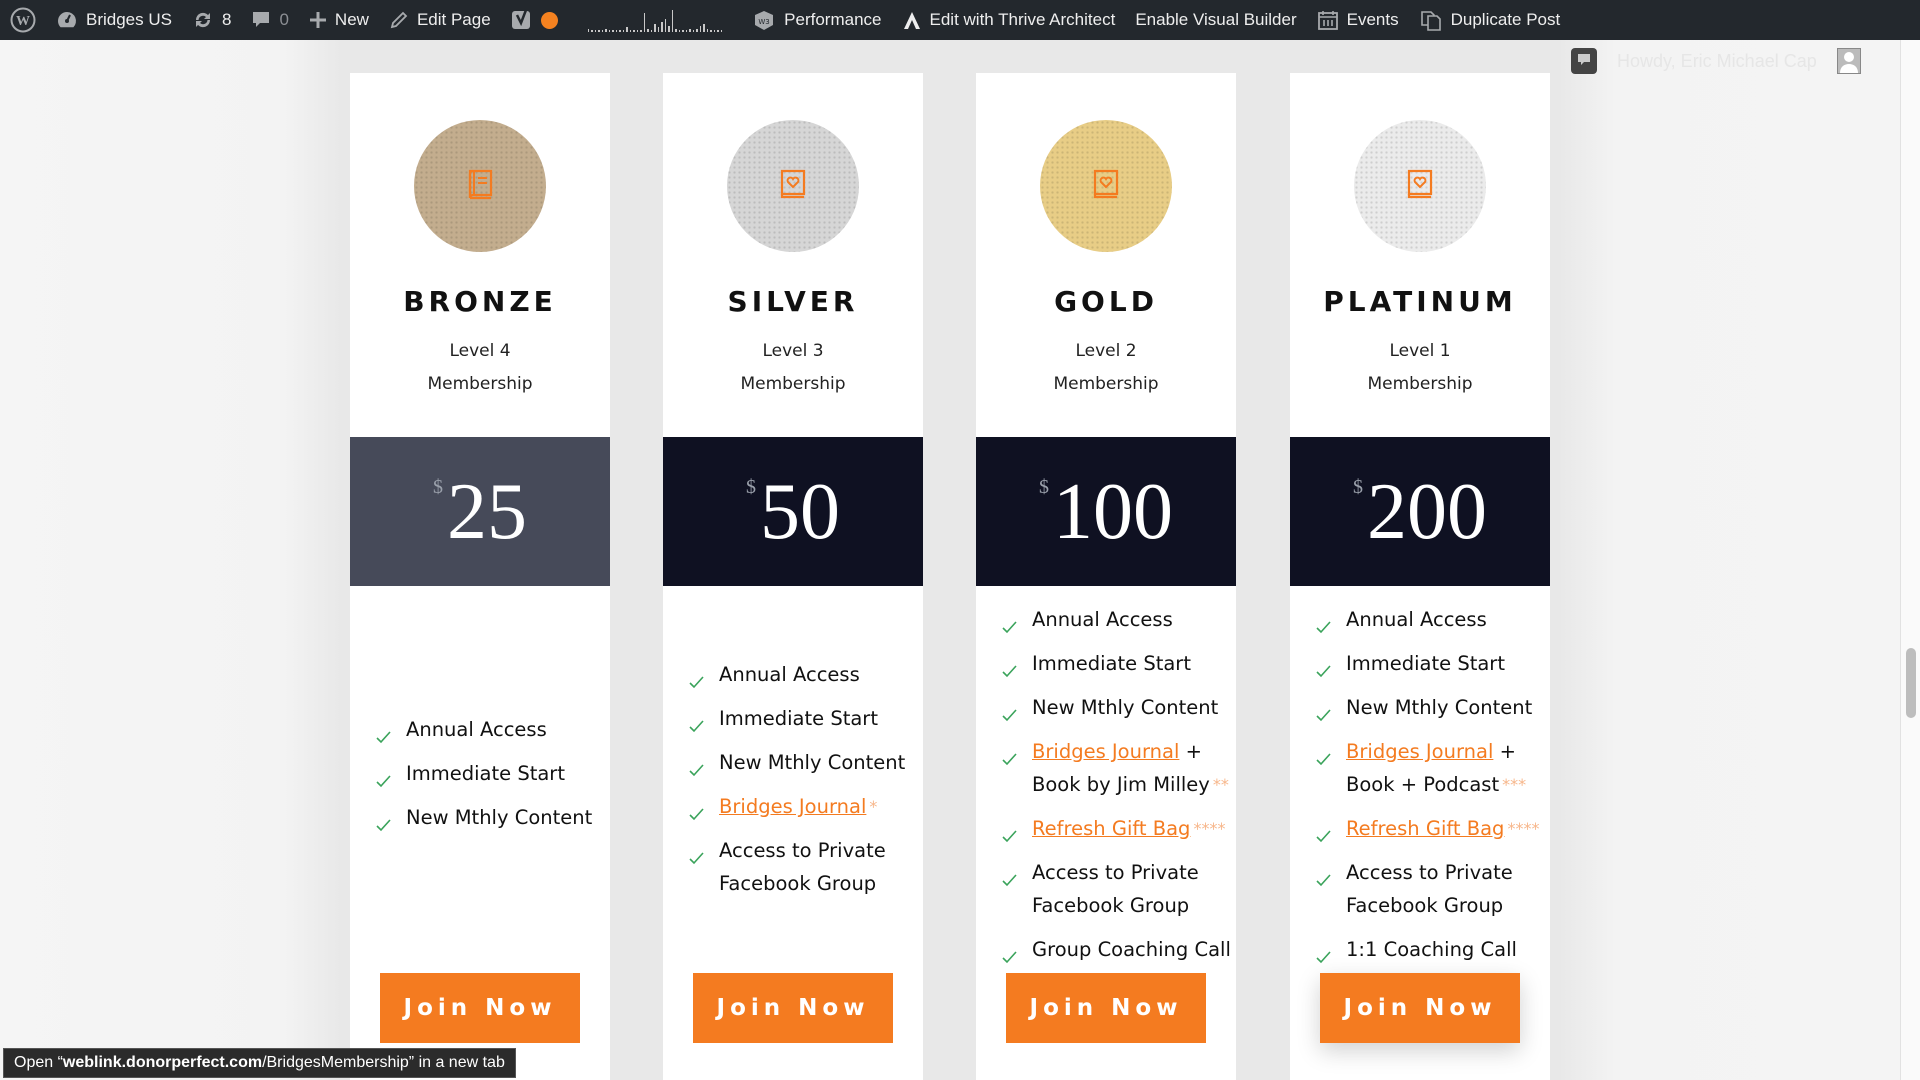 The height and width of the screenshot is (1080, 1920). Describe the element at coordinates (114, 20) in the screenshot. I see `site-name-menu: Bridges US` at that location.